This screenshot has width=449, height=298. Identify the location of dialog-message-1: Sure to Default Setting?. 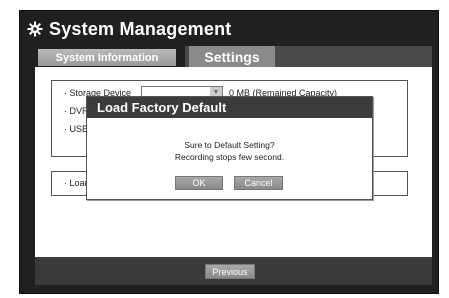
(229, 145).